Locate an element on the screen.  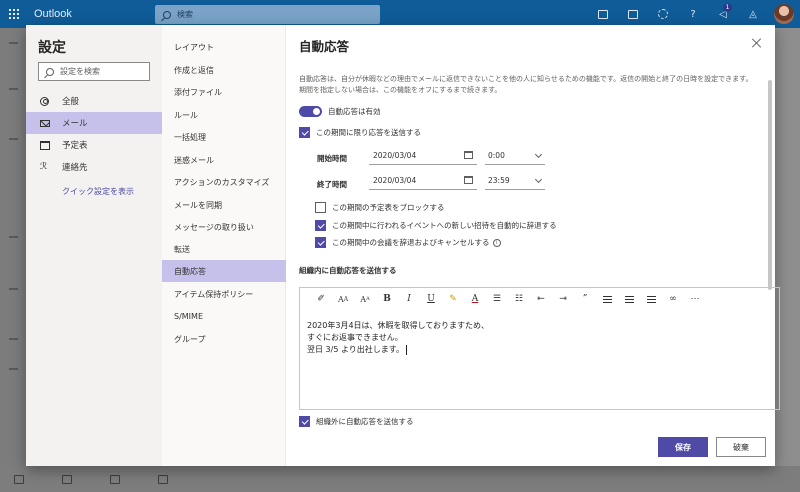
italic-icon: I is located at coordinates (409, 299).